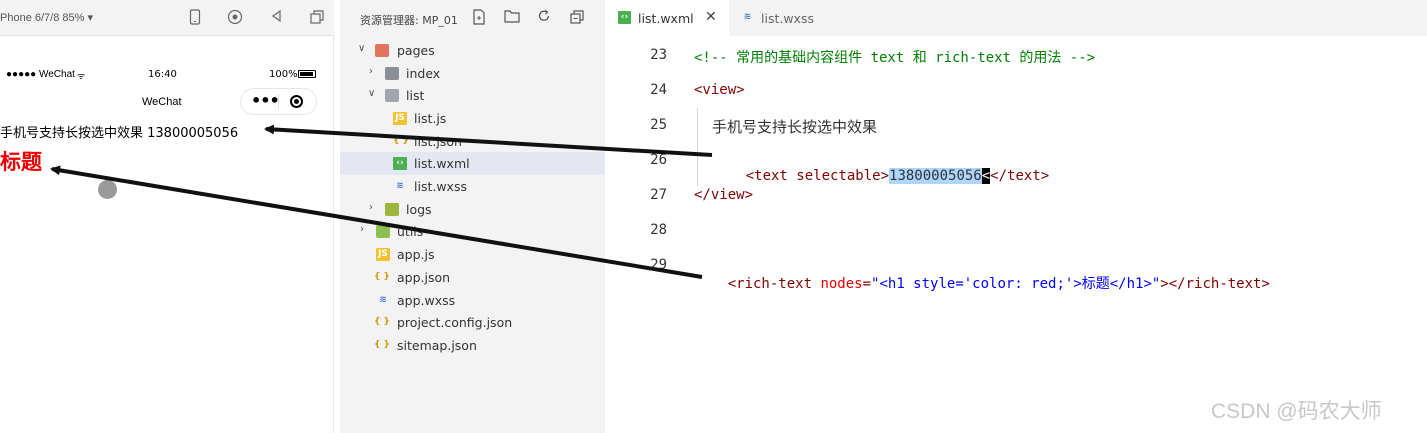 This screenshot has height=433, width=1427. I want to click on utils-folder-icon, so click(383, 231).